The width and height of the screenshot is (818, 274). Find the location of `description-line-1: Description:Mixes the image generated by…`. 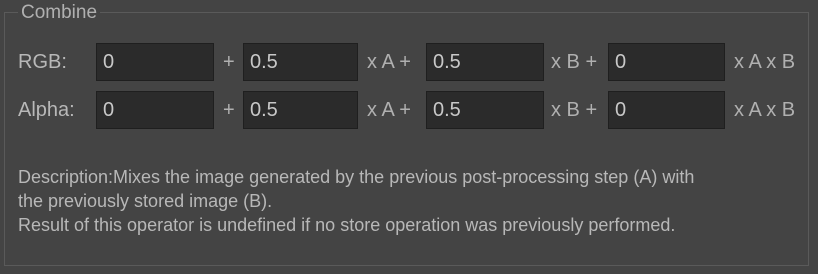

description-line-1: Description:Mixes the image generated by… is located at coordinates (356, 177).